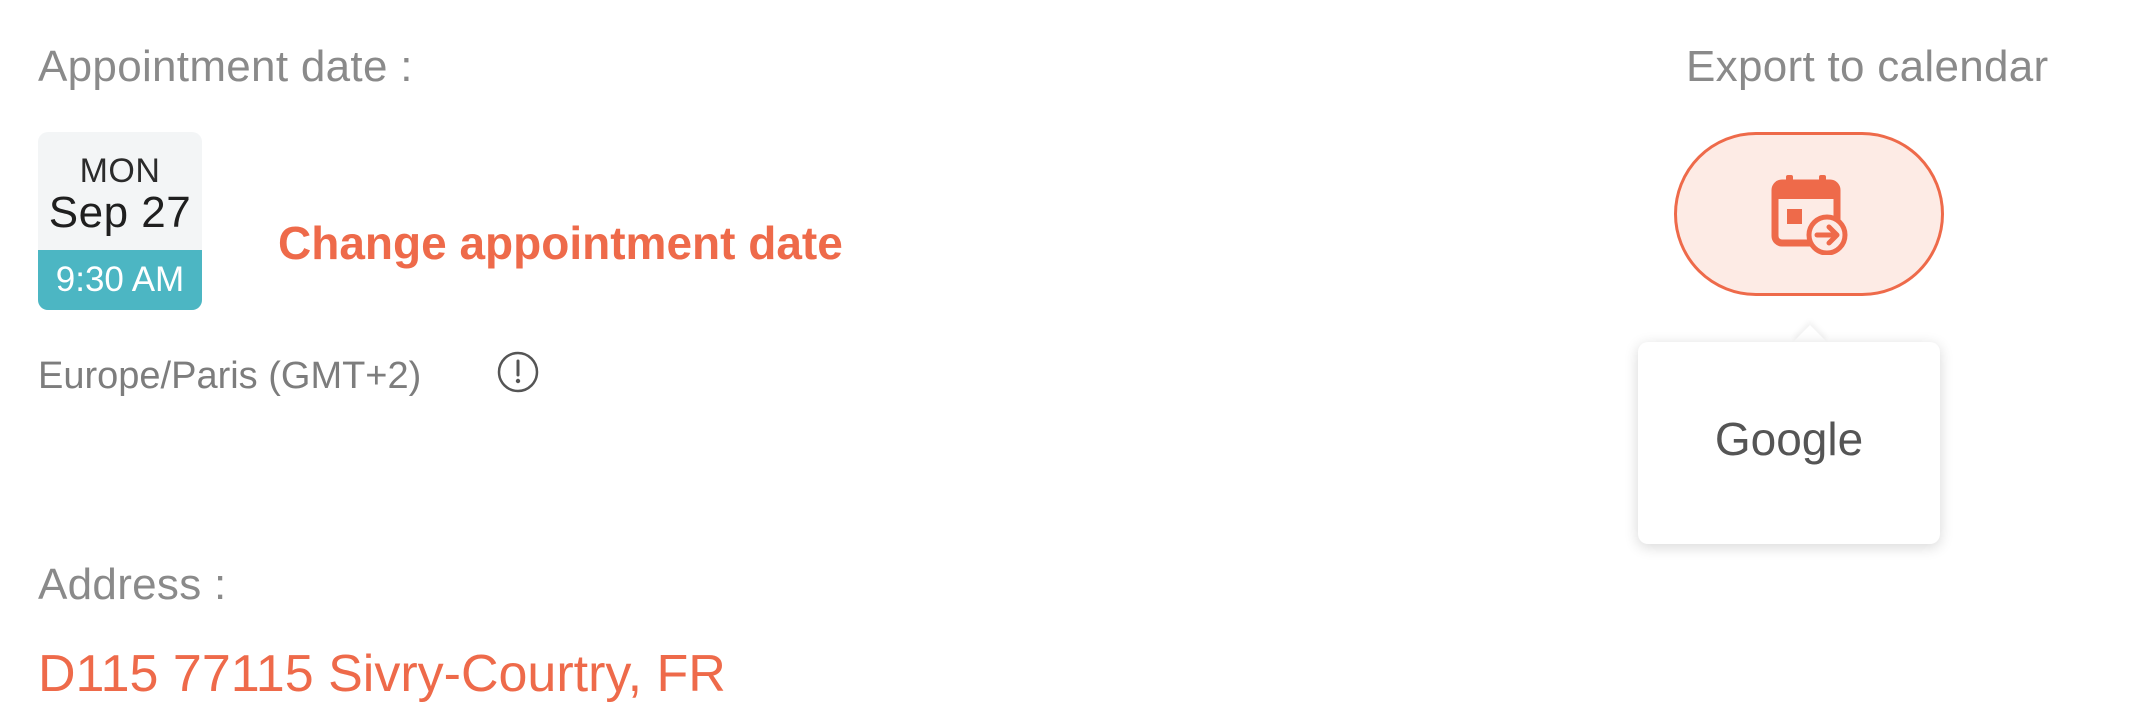  Describe the element at coordinates (560, 243) in the screenshot. I see `change-appointment-date-link: Change appointment date` at that location.